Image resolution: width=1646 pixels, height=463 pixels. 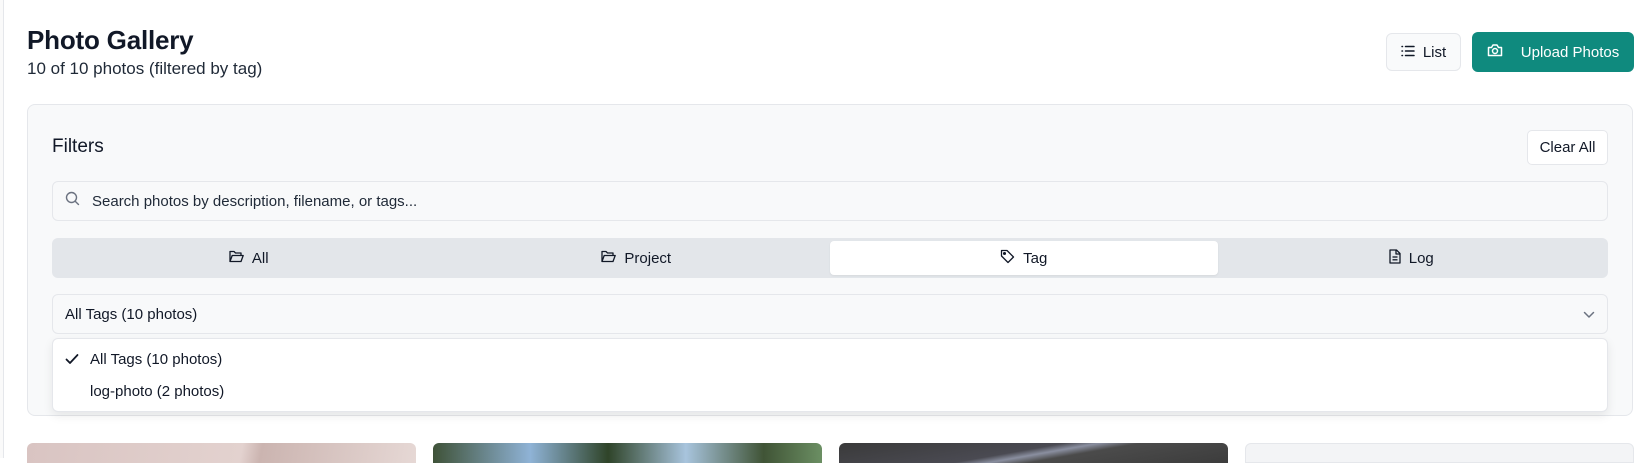 I want to click on tag-option-log-photo: log-photo (2 photos), so click(x=830, y=391).